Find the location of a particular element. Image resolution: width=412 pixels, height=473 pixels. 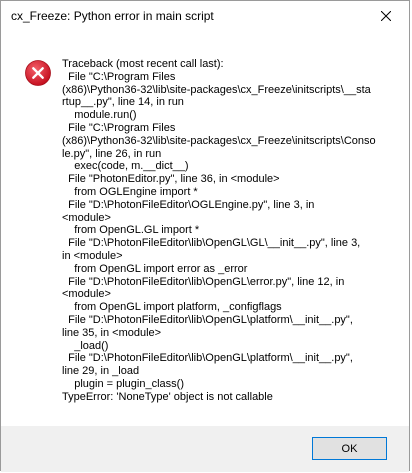

message-line: line 29, in _load is located at coordinates (101, 371).